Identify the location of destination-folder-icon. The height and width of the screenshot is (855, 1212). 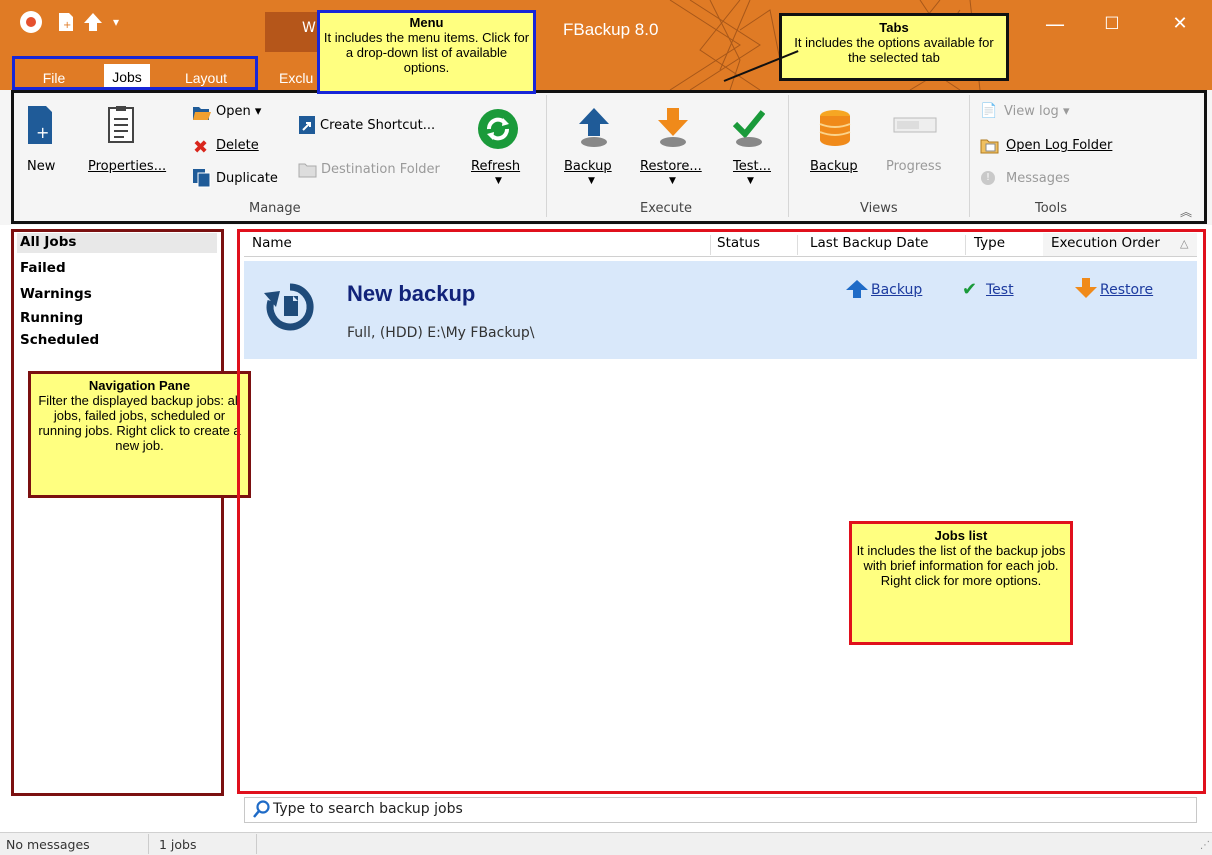
(308, 172).